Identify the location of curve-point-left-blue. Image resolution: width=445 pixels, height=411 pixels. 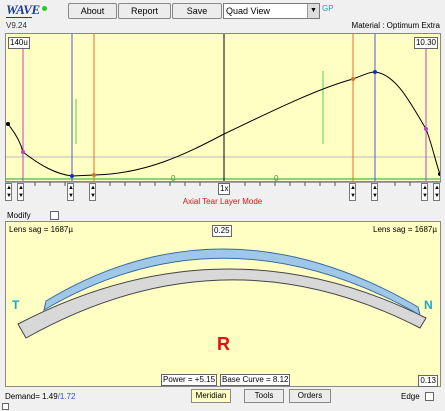
(72, 176).